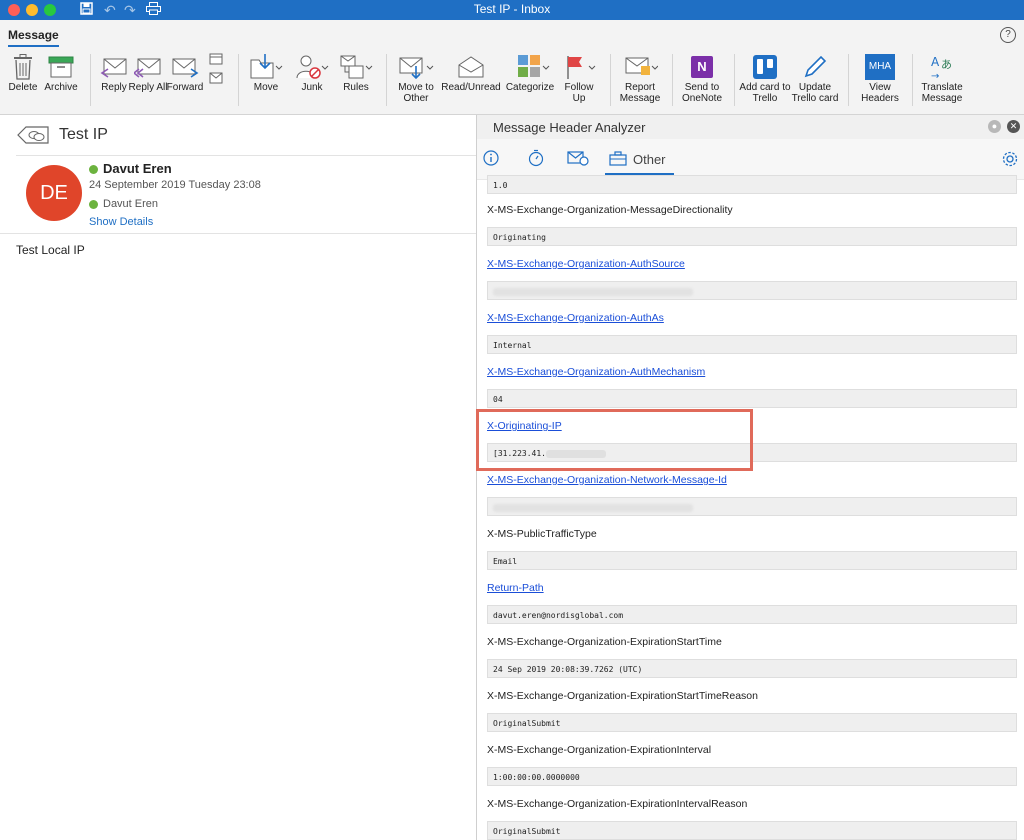 The image size is (1024, 840). I want to click on mail-clock-icon, so click(578, 159).